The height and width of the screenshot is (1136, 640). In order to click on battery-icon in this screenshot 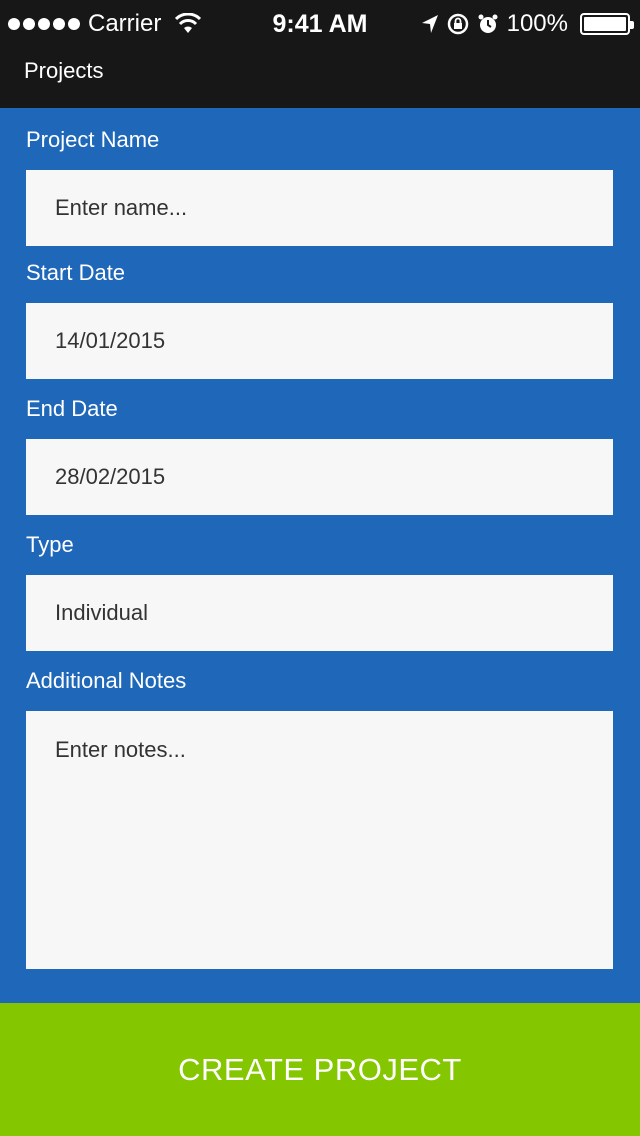, I will do `click(607, 24)`.